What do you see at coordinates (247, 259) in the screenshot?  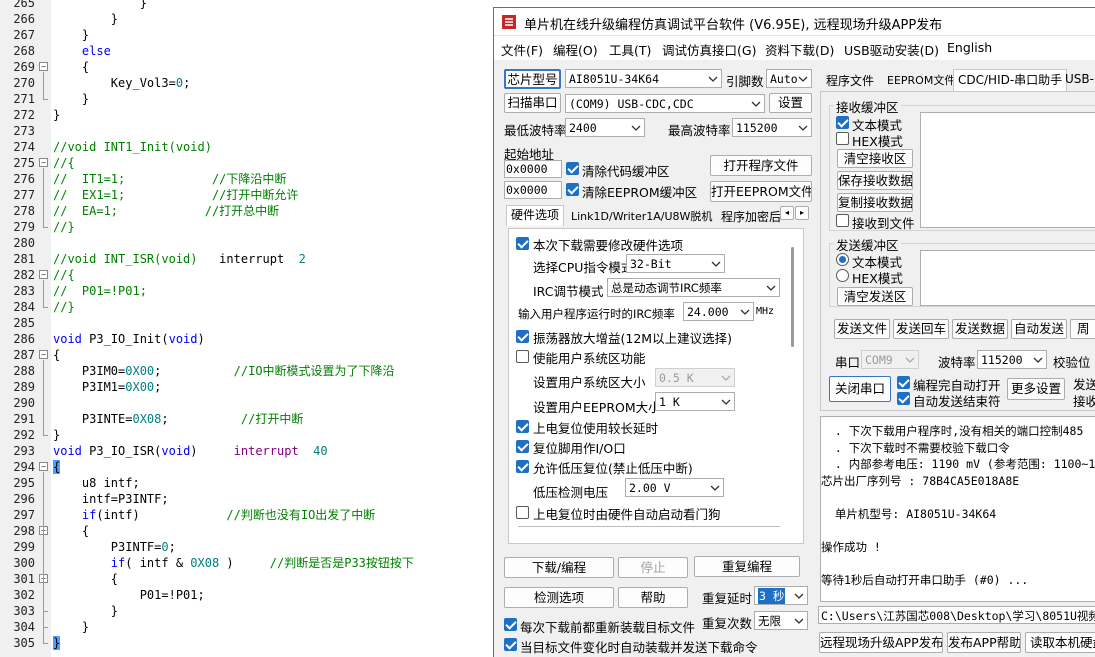 I see `code-line: 281 //void INT_ISR(void) interrupt 2` at bounding box center [247, 259].